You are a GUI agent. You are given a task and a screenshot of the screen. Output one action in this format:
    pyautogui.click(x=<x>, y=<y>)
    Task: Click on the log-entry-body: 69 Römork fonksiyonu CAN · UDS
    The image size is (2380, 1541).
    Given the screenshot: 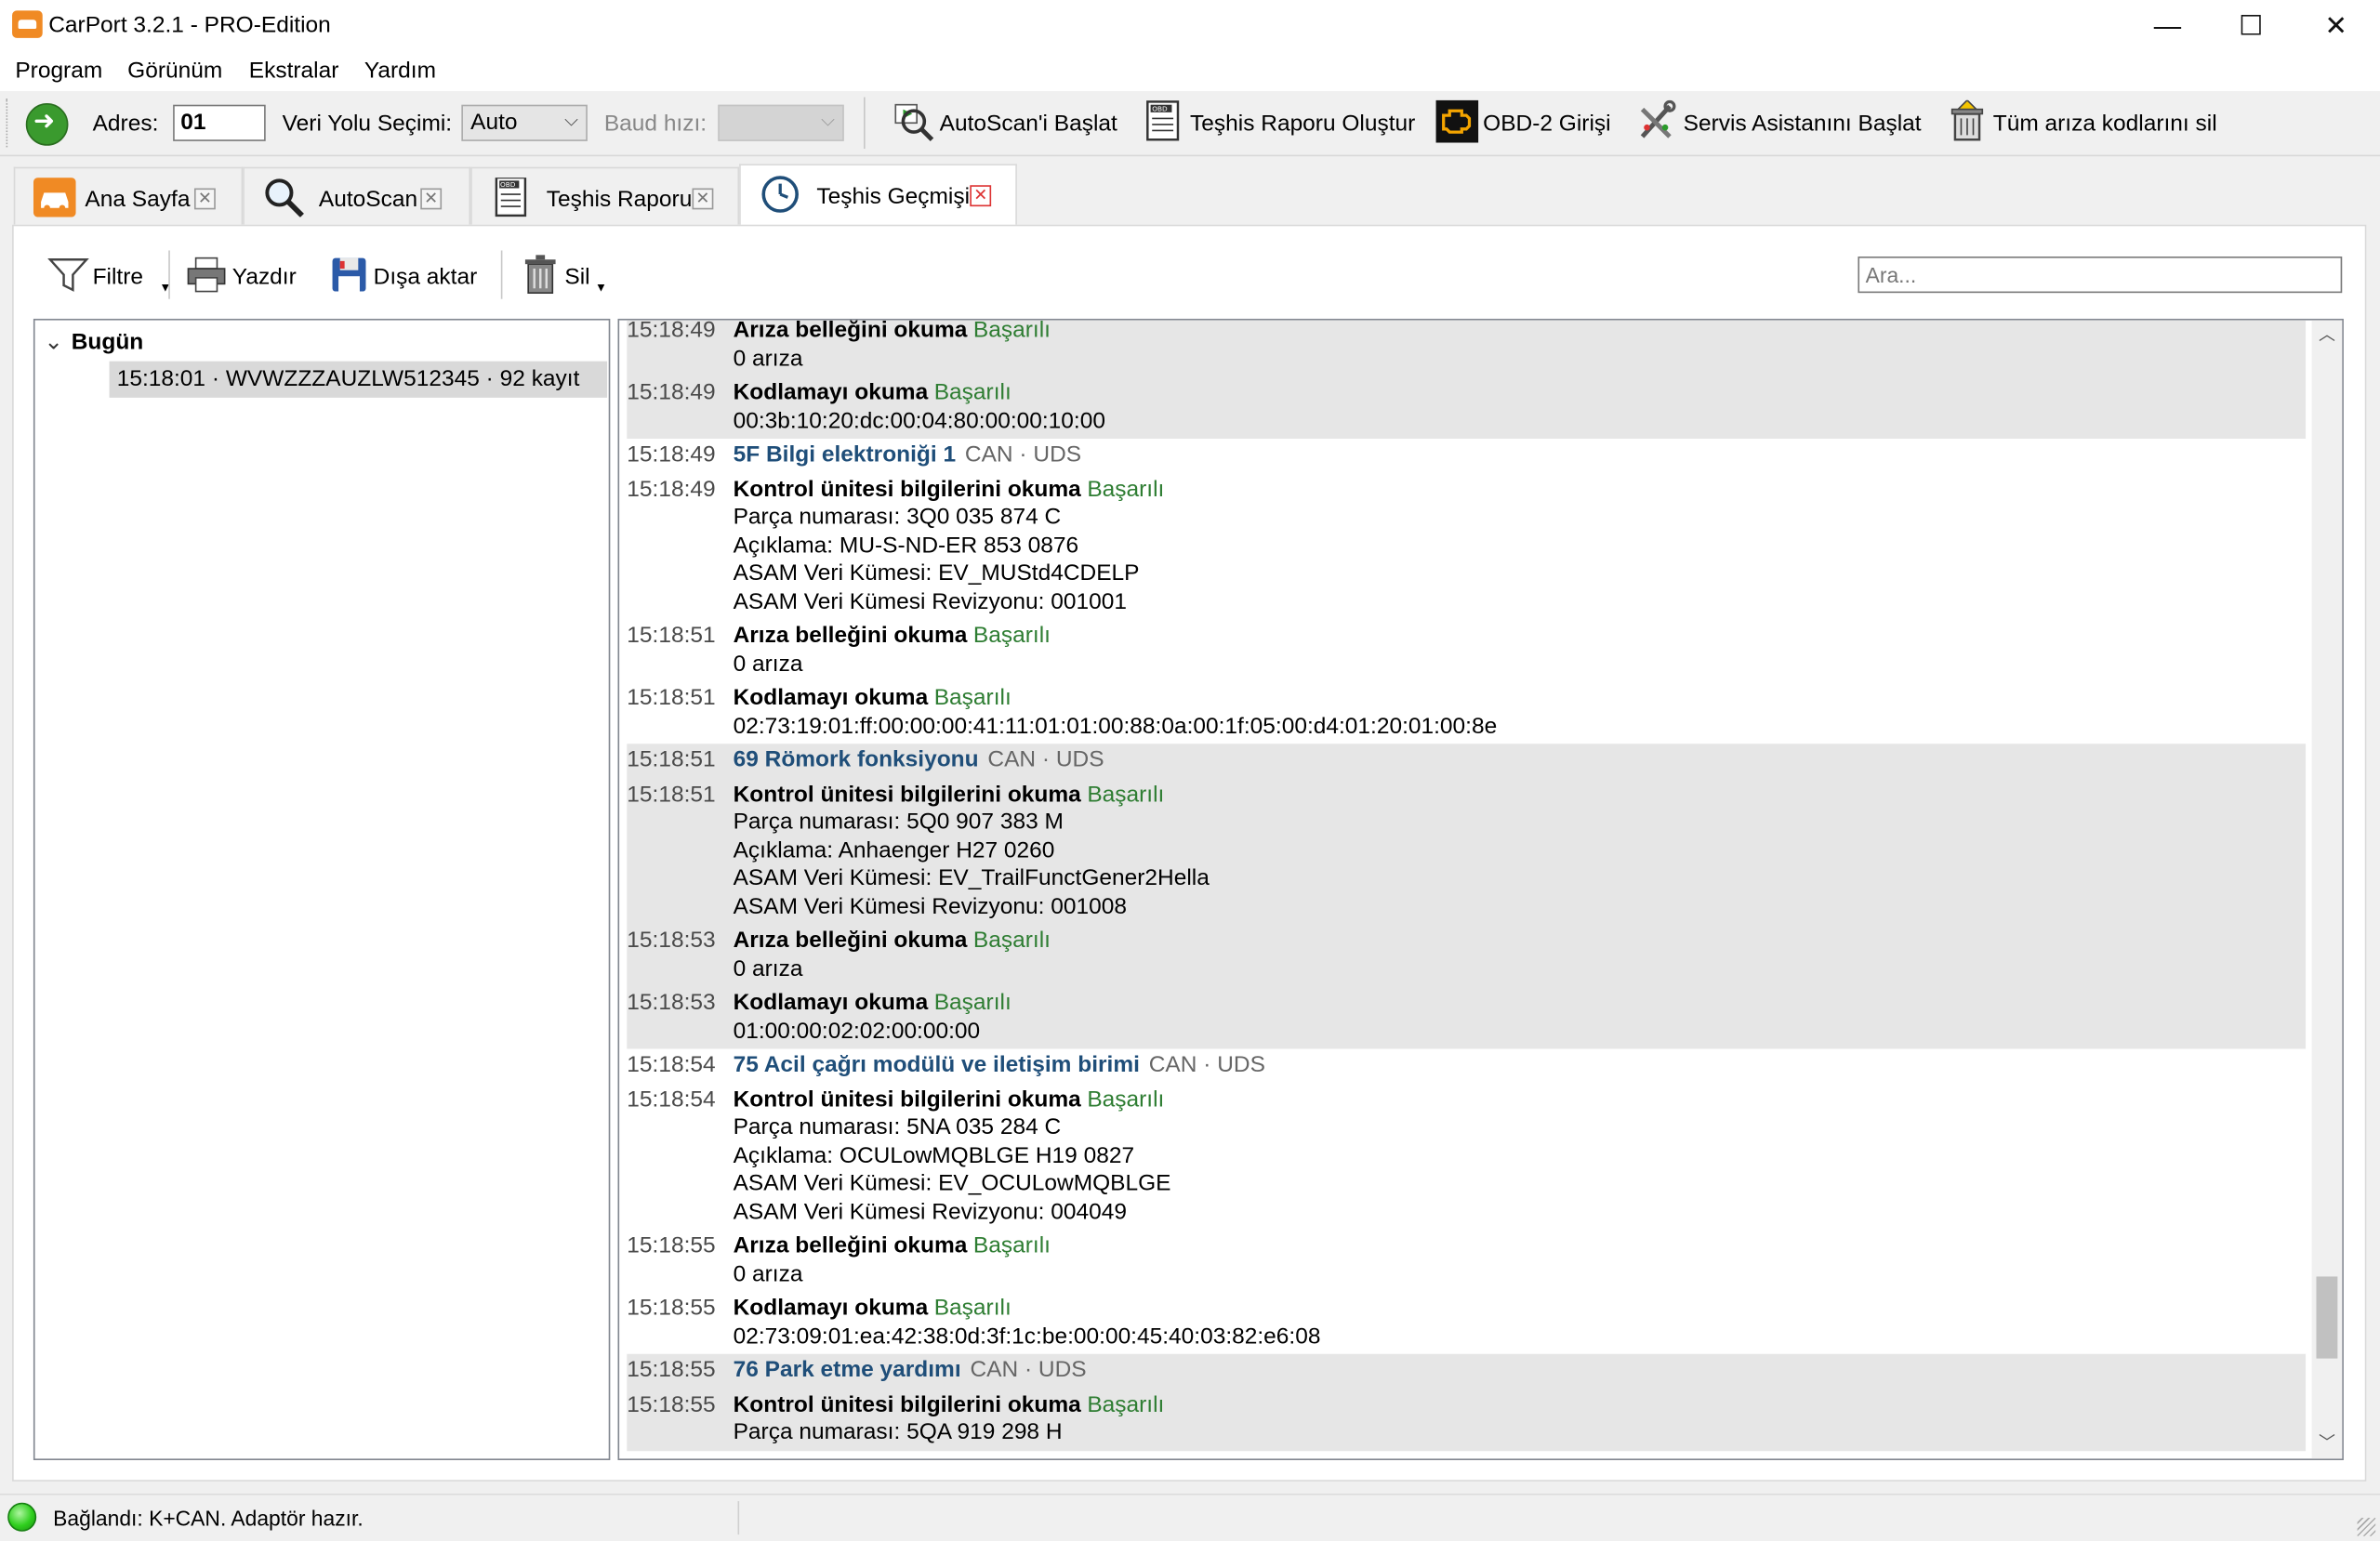 What is the action you would take?
    pyautogui.click(x=919, y=759)
    